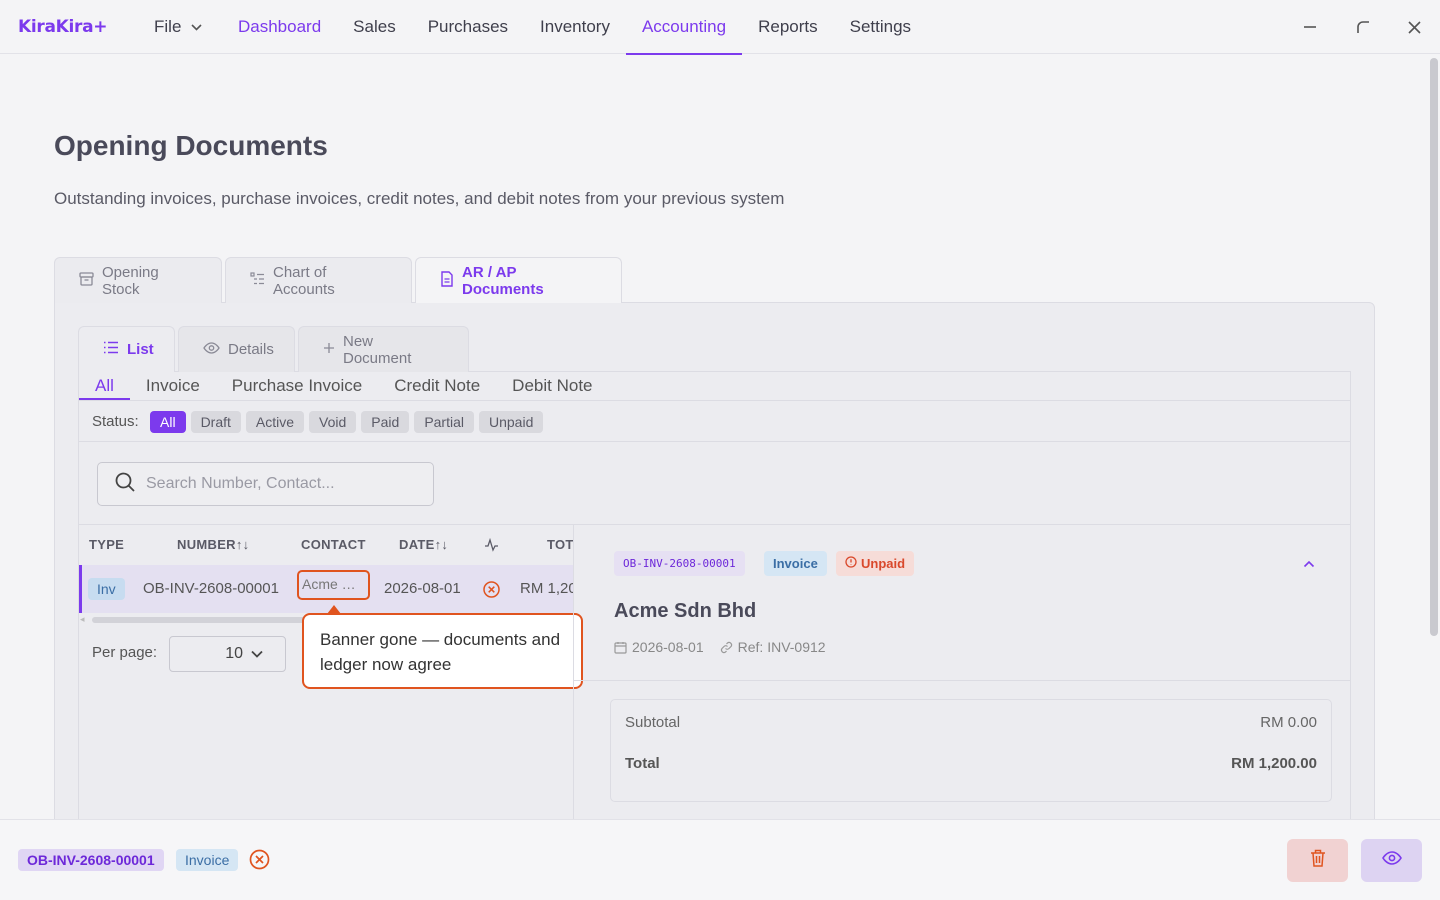 The height and width of the screenshot is (900, 1440). I want to click on page-title: Opening Documents, so click(191, 145).